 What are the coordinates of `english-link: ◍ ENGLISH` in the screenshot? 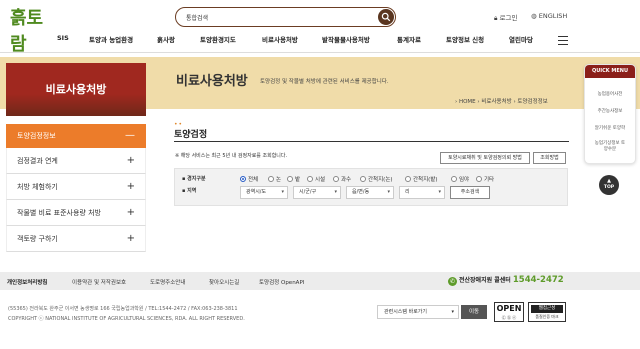 It's located at (549, 16).